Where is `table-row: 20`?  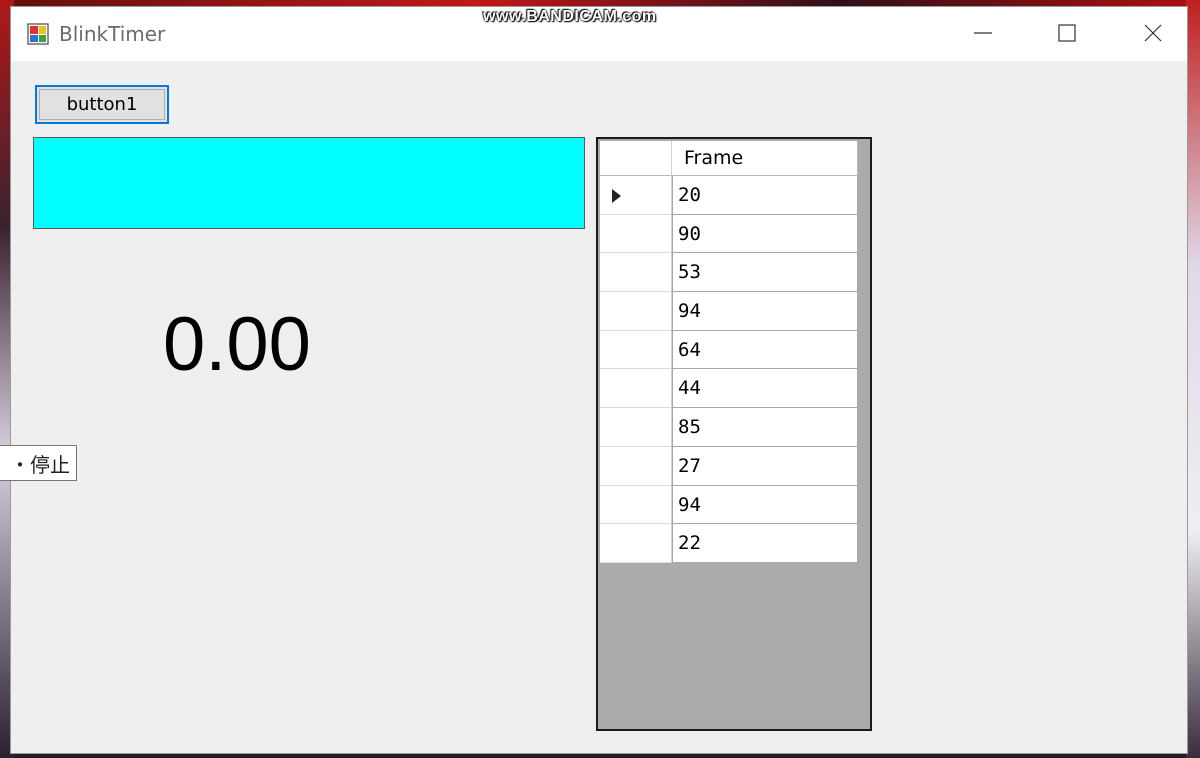
table-row: 20 is located at coordinates (729, 195).